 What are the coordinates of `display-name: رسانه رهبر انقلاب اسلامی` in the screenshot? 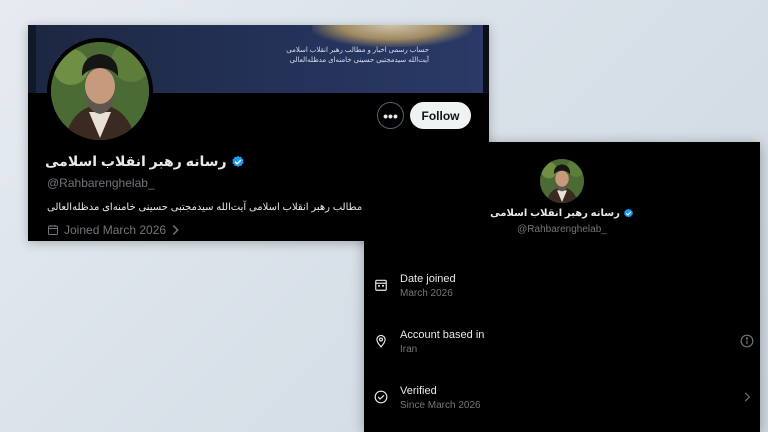 It's located at (136, 161).